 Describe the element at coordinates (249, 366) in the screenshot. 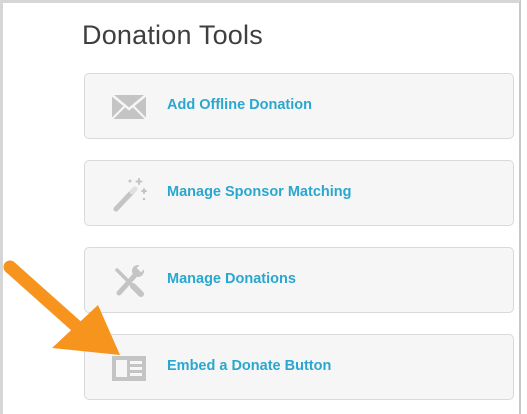

I see `tool-label: Embed a Donate Button` at that location.